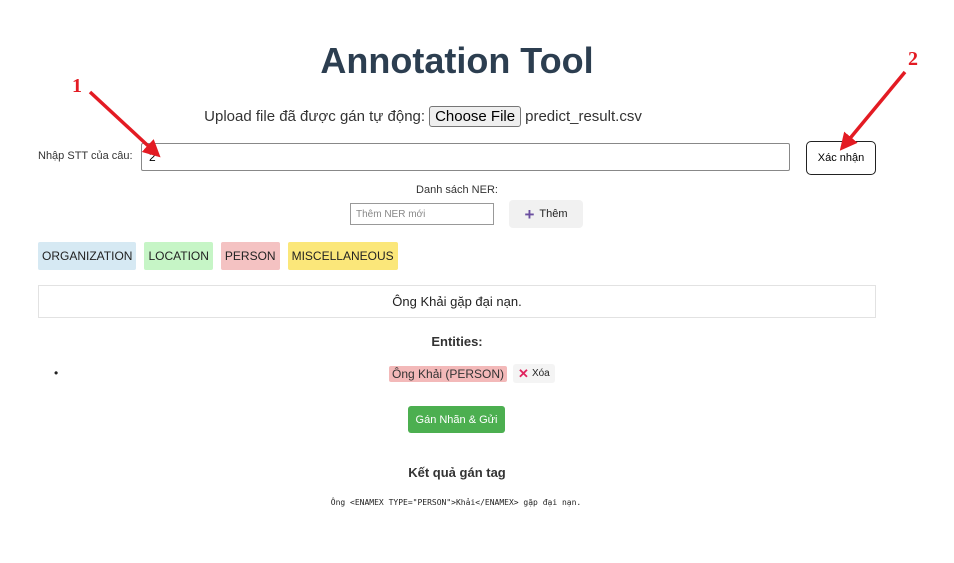  Describe the element at coordinates (456, 419) in the screenshot. I see `submit-button: Gán Nhãn & Gửi` at that location.